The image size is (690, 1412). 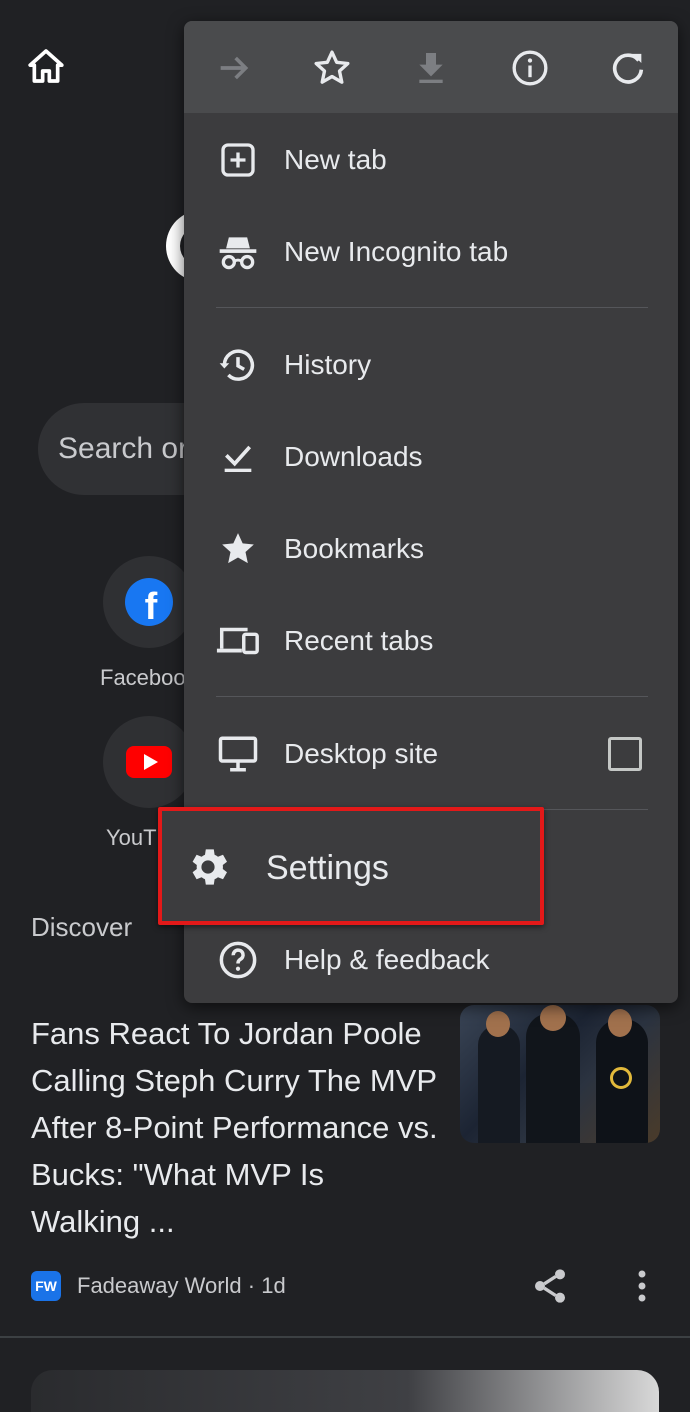 What do you see at coordinates (335, 159) in the screenshot?
I see `menu-item-label: New tab` at bounding box center [335, 159].